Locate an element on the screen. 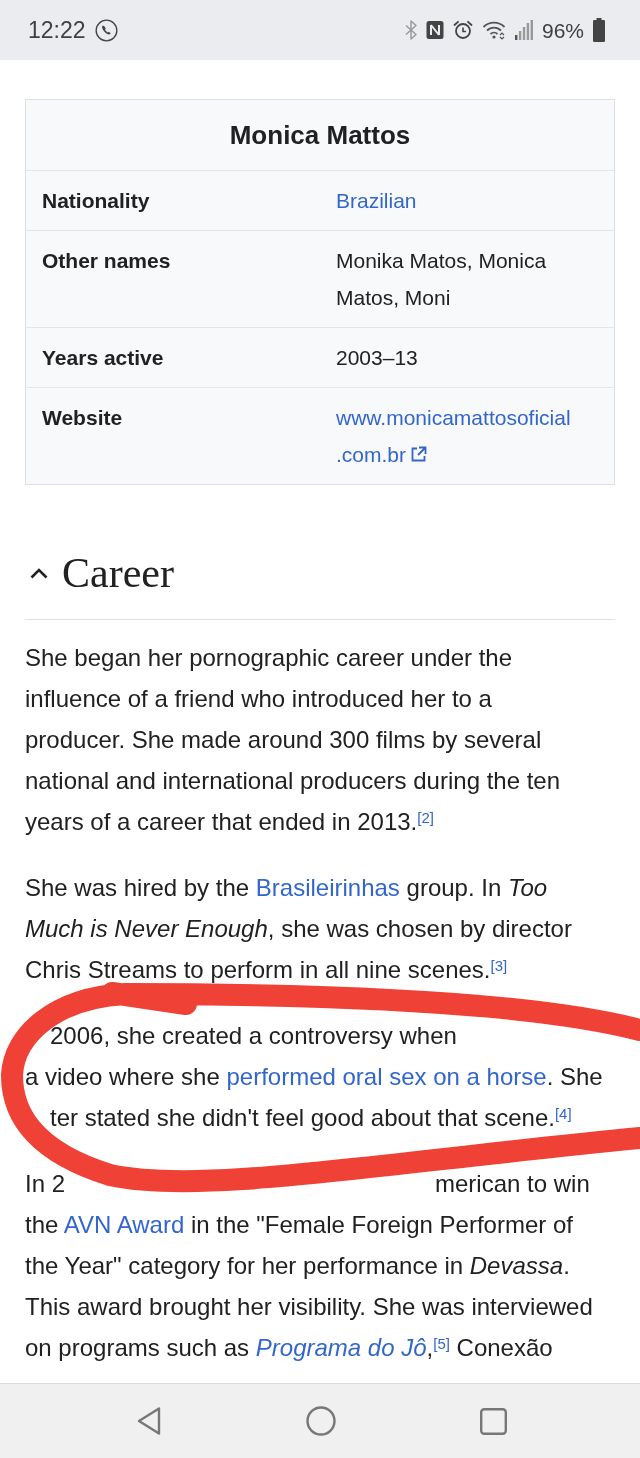 The width and height of the screenshot is (640, 1458). field-label: Website is located at coordinates (83, 418).